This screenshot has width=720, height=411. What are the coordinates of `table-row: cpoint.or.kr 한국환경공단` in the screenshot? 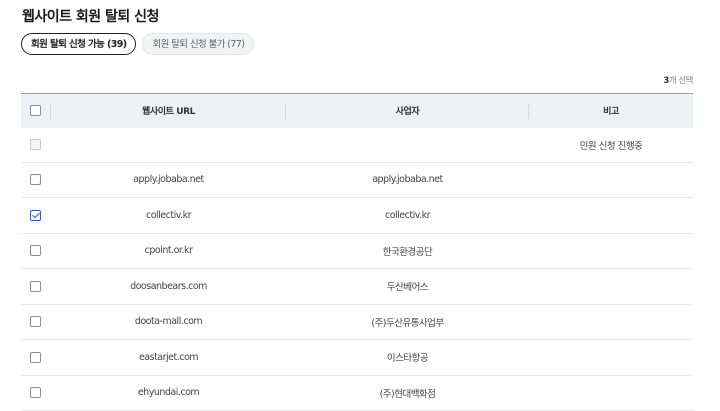 It's located at (357, 251).